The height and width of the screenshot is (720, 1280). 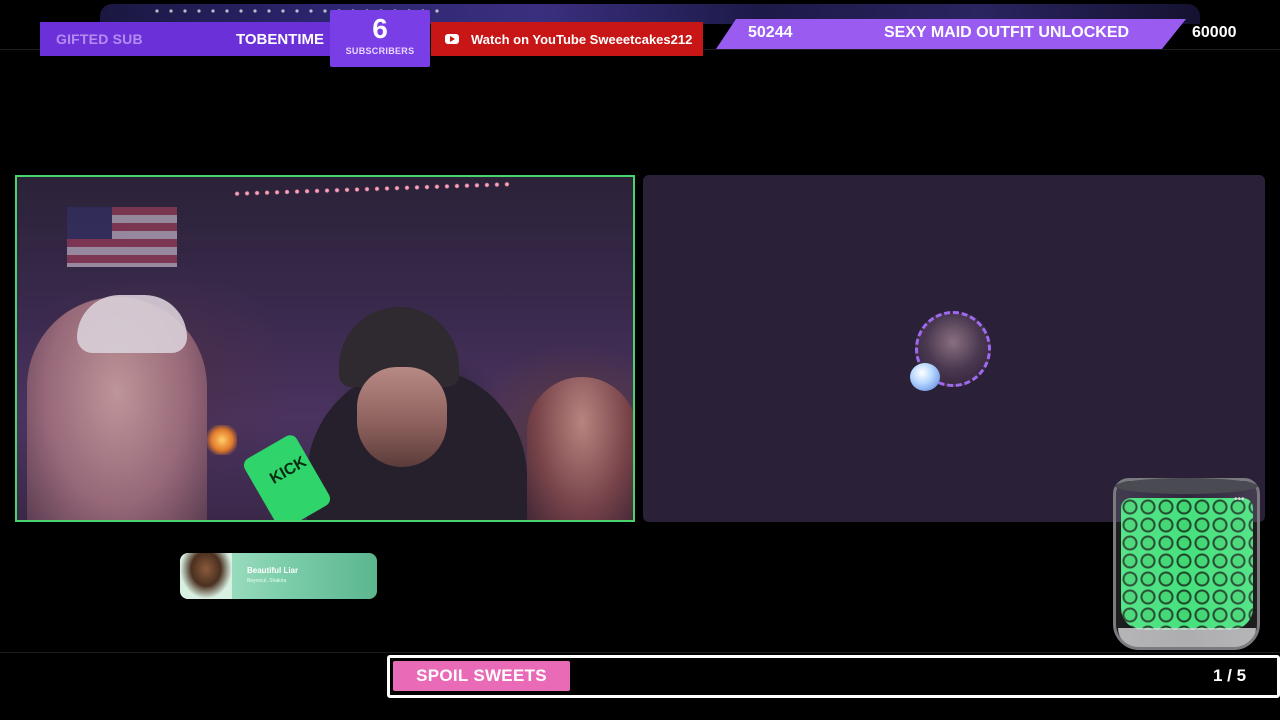 What do you see at coordinates (1186, 486) in the screenshot?
I see `jar-rim` at bounding box center [1186, 486].